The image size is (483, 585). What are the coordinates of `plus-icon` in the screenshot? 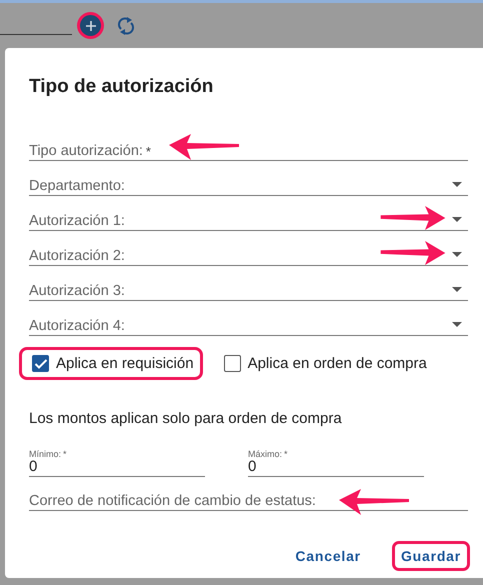 It's located at (91, 25).